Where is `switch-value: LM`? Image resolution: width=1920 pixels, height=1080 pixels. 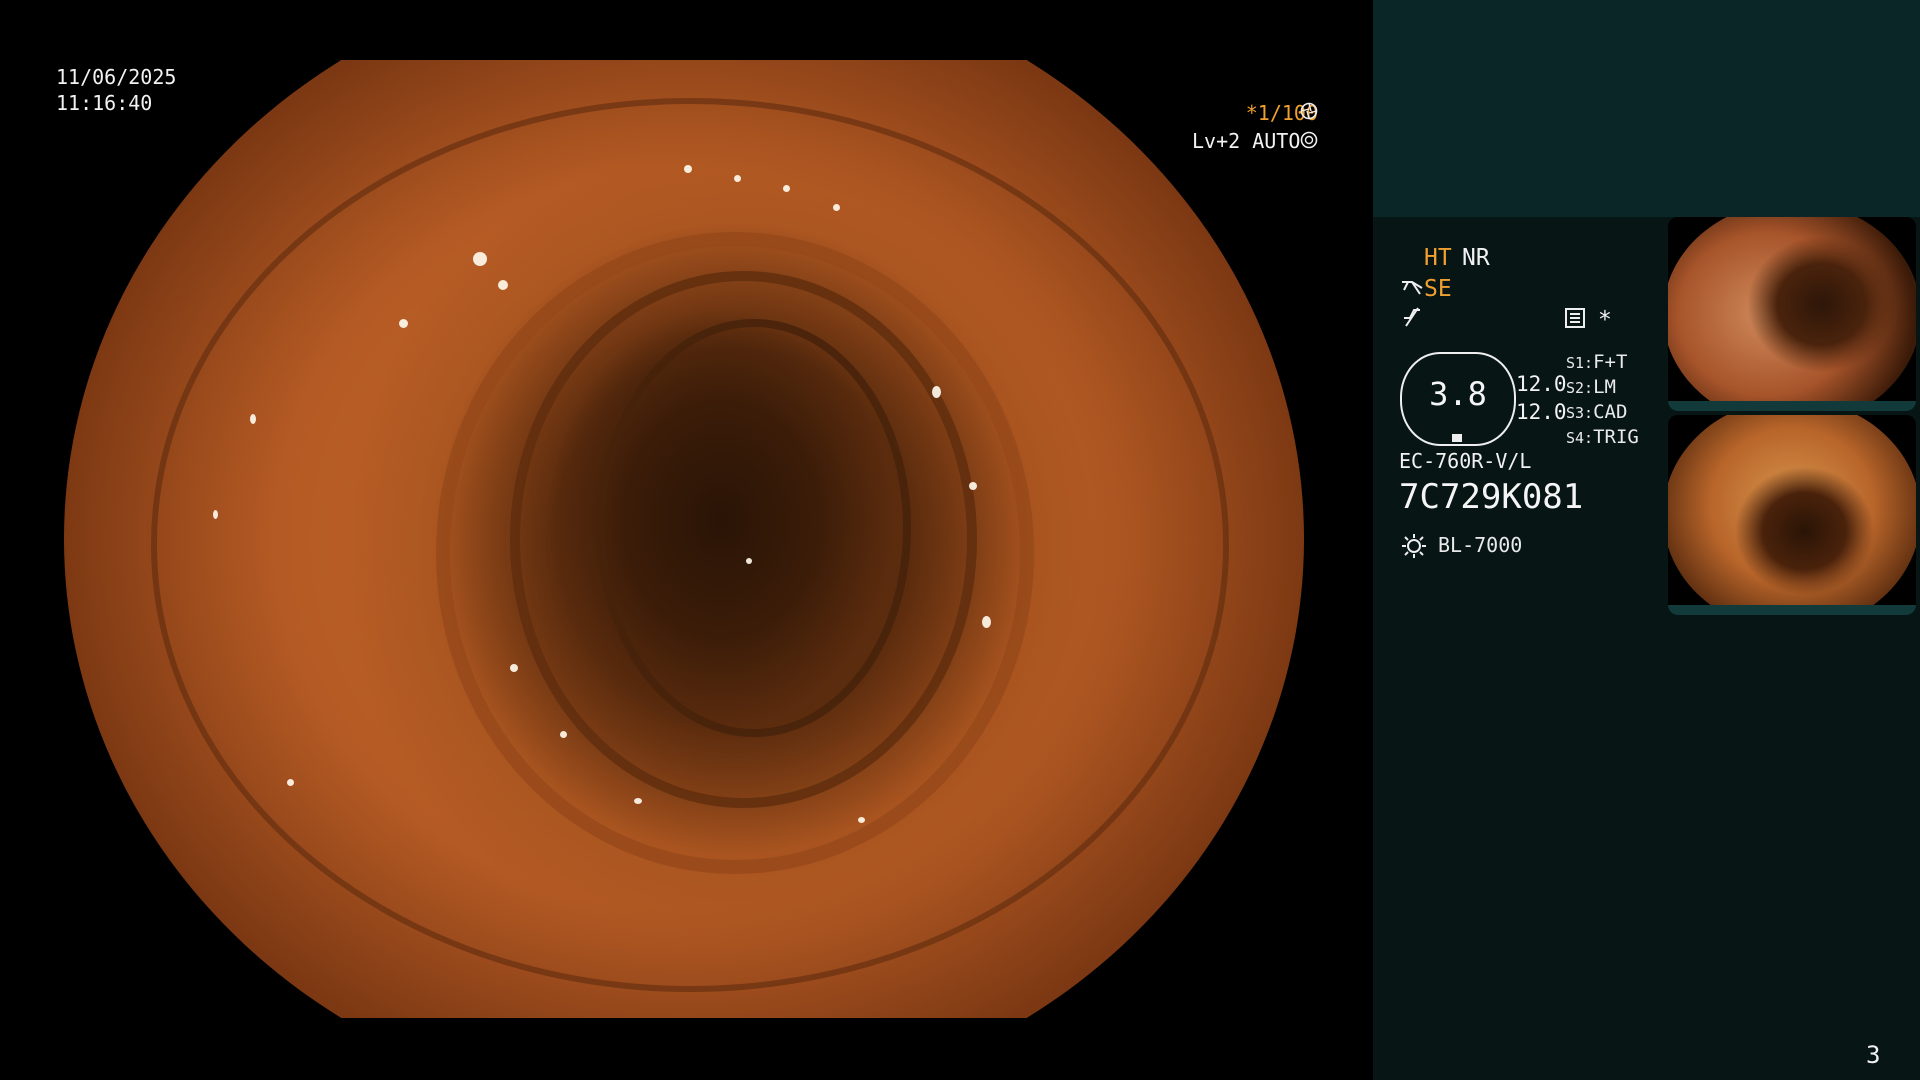 switch-value: LM is located at coordinates (1604, 387).